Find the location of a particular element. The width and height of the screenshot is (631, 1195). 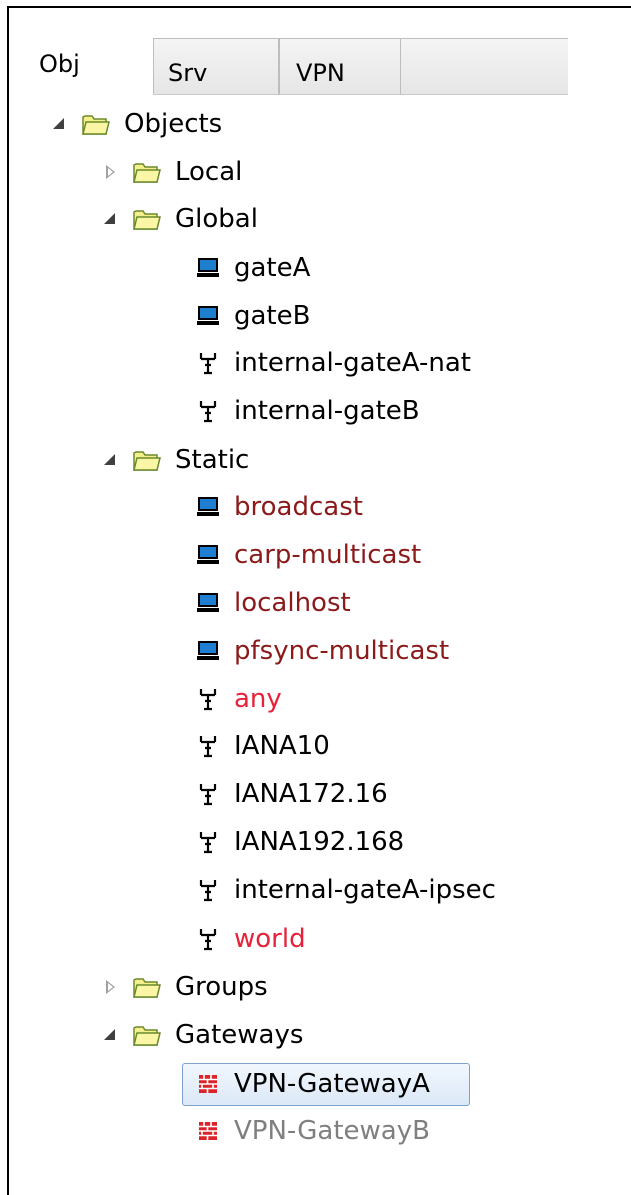

tree-item-label: IANA10 is located at coordinates (282, 746).